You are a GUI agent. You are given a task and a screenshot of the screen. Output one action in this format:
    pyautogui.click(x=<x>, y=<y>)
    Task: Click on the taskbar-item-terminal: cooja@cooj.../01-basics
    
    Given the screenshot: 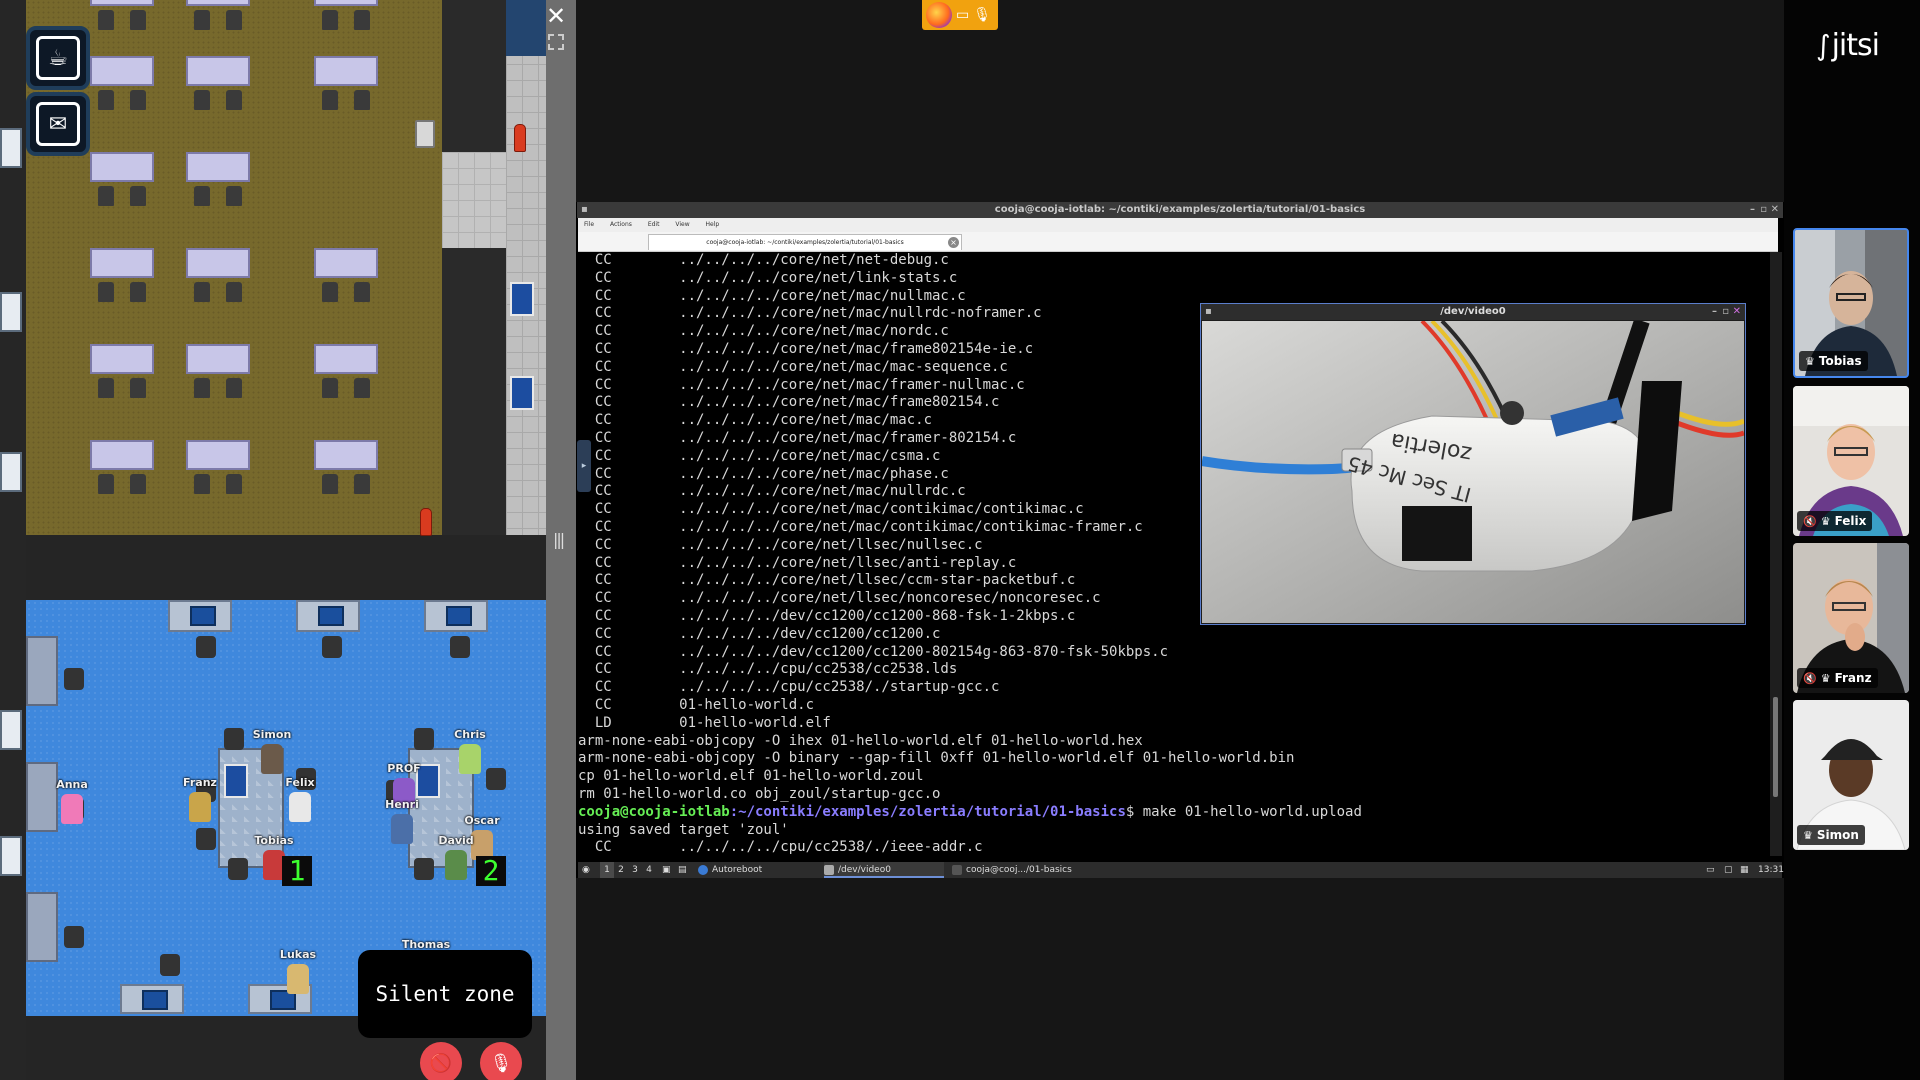 What is the action you would take?
    pyautogui.click(x=1012, y=870)
    